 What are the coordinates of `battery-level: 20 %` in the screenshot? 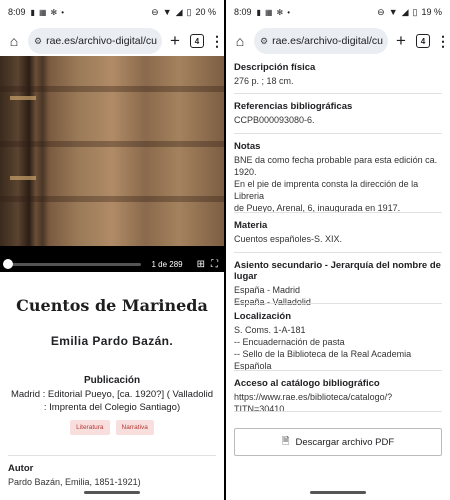 It's located at (205, 12).